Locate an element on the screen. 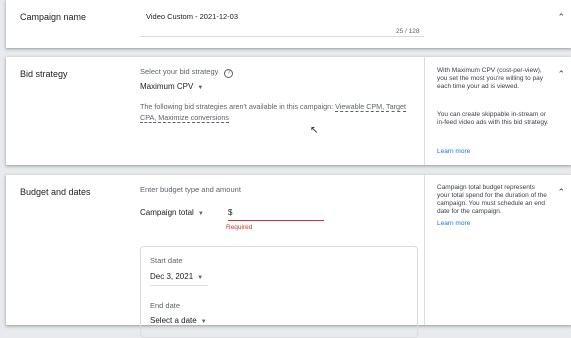 The height and width of the screenshot is (338, 571). bid-learn-more-link: Learn more is located at coordinates (493, 152).